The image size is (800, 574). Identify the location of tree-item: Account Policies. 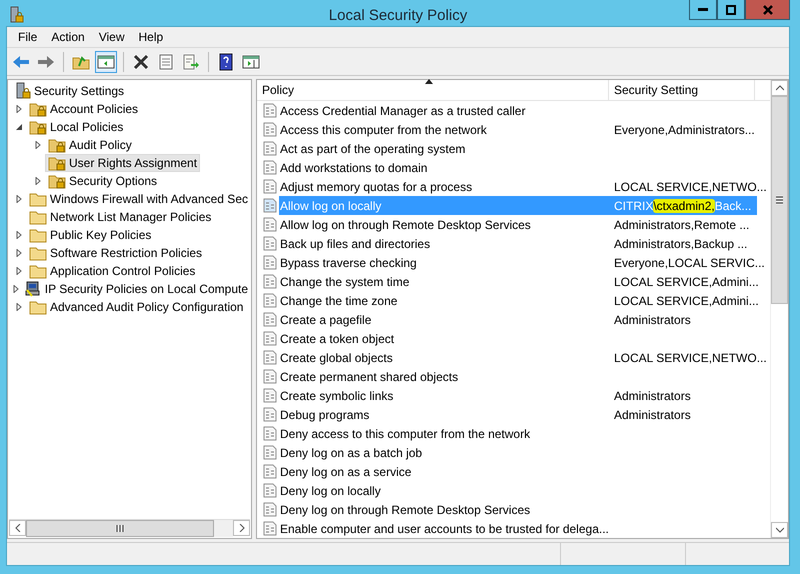
(84, 109).